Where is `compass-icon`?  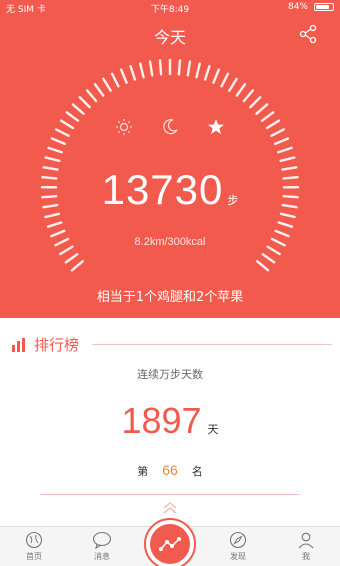 compass-icon is located at coordinates (238, 540).